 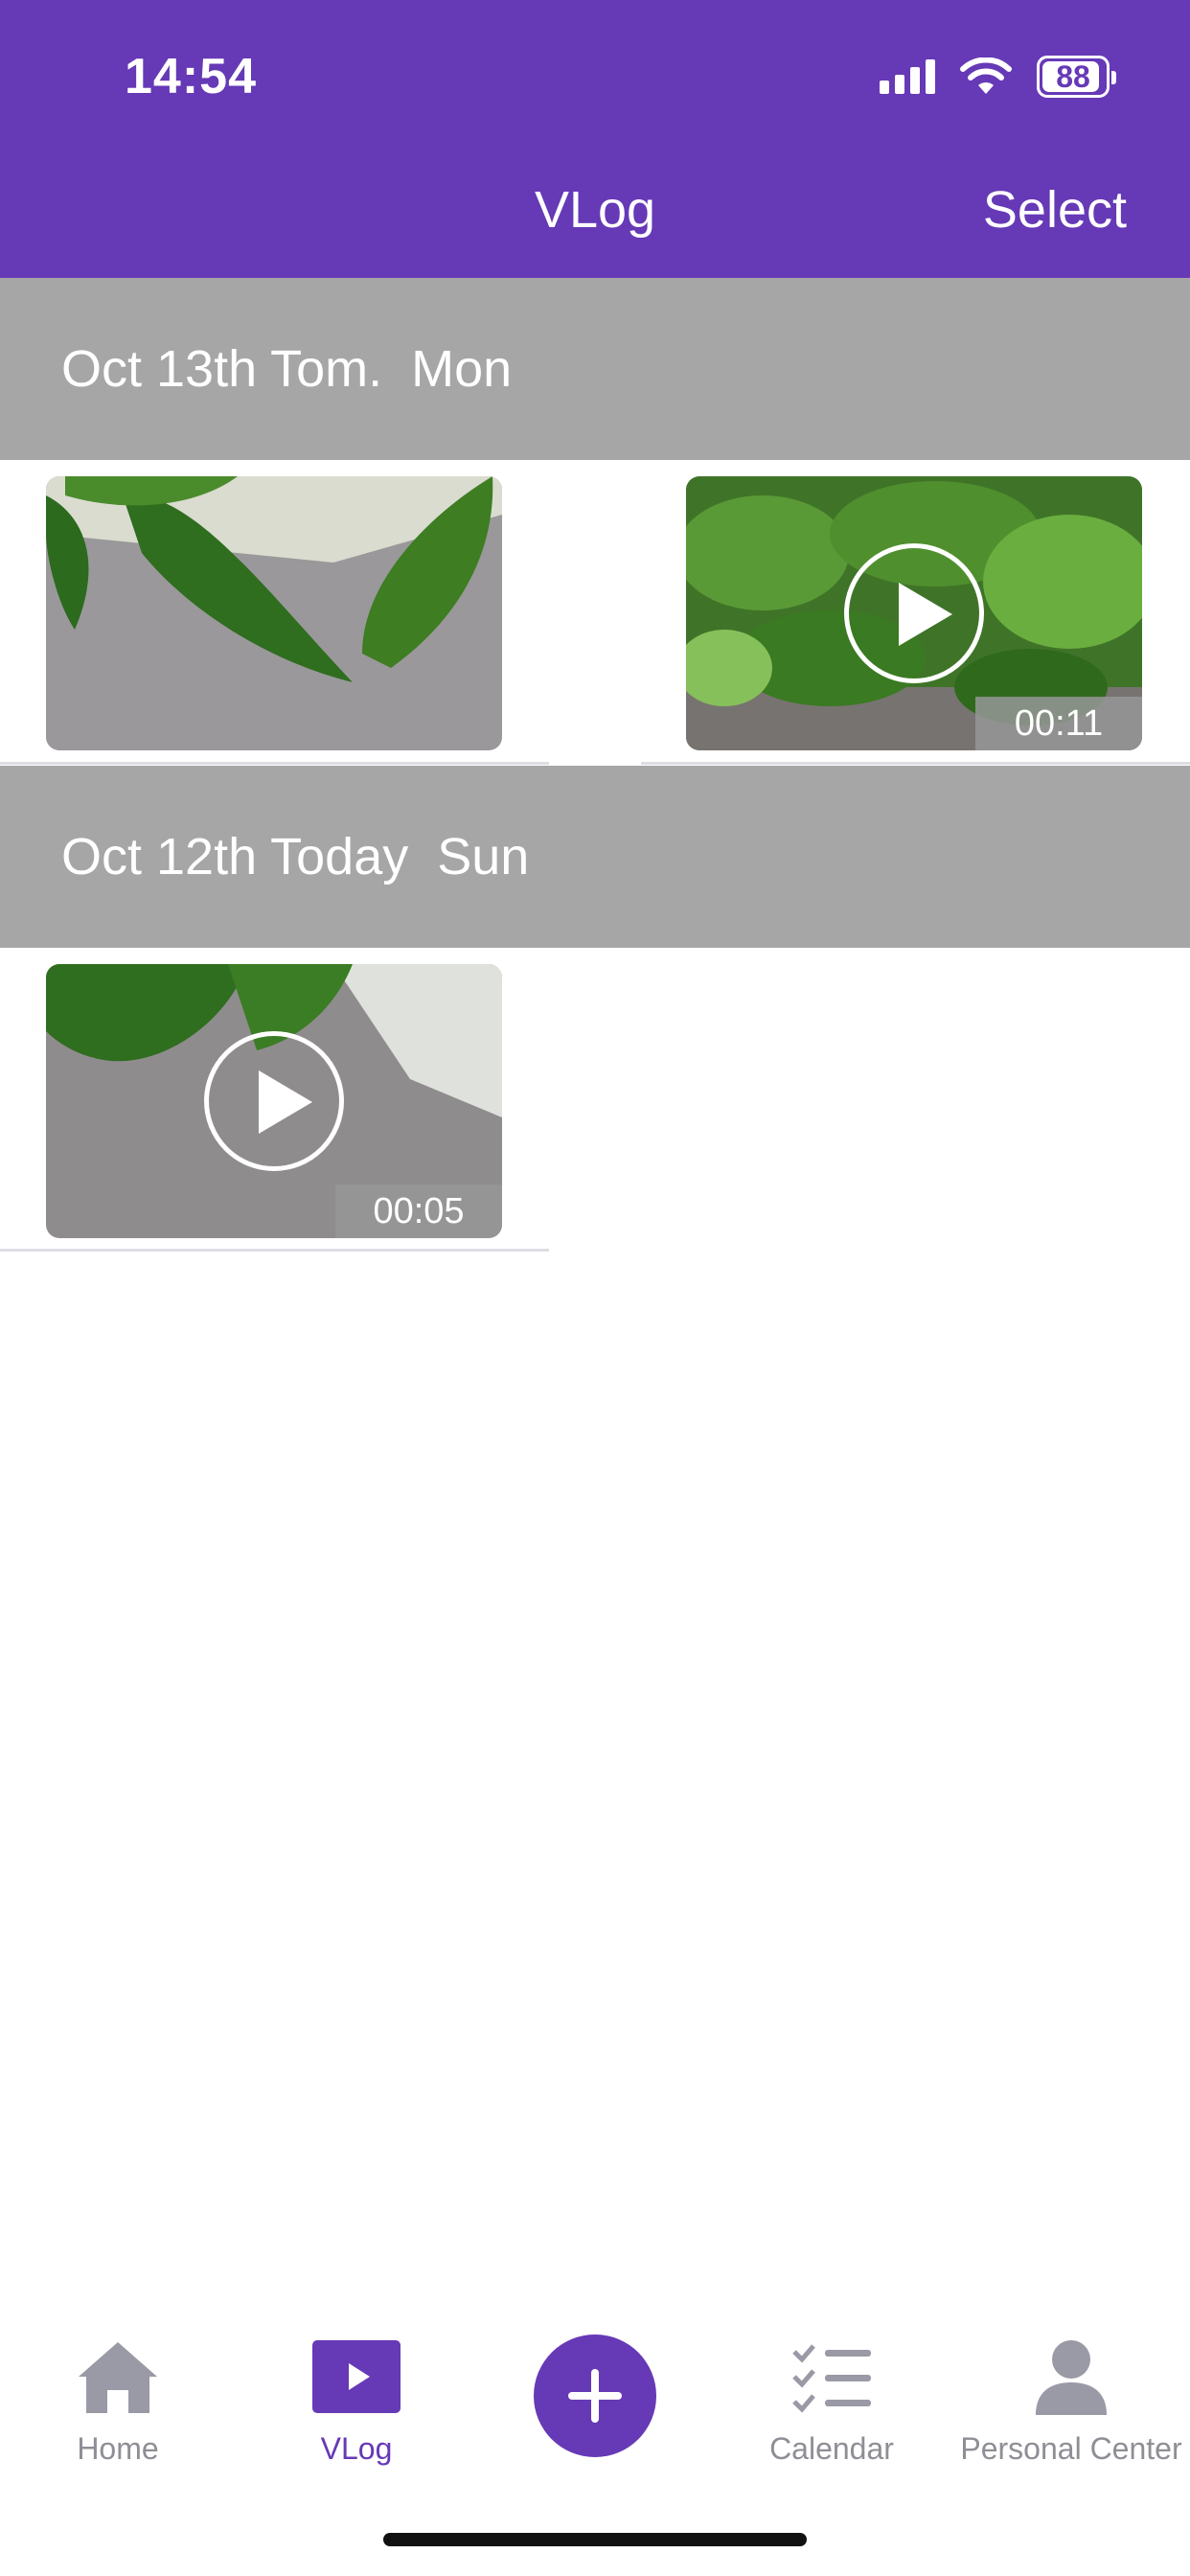 I want to click on cellular-signal-icon, so click(x=907, y=76).